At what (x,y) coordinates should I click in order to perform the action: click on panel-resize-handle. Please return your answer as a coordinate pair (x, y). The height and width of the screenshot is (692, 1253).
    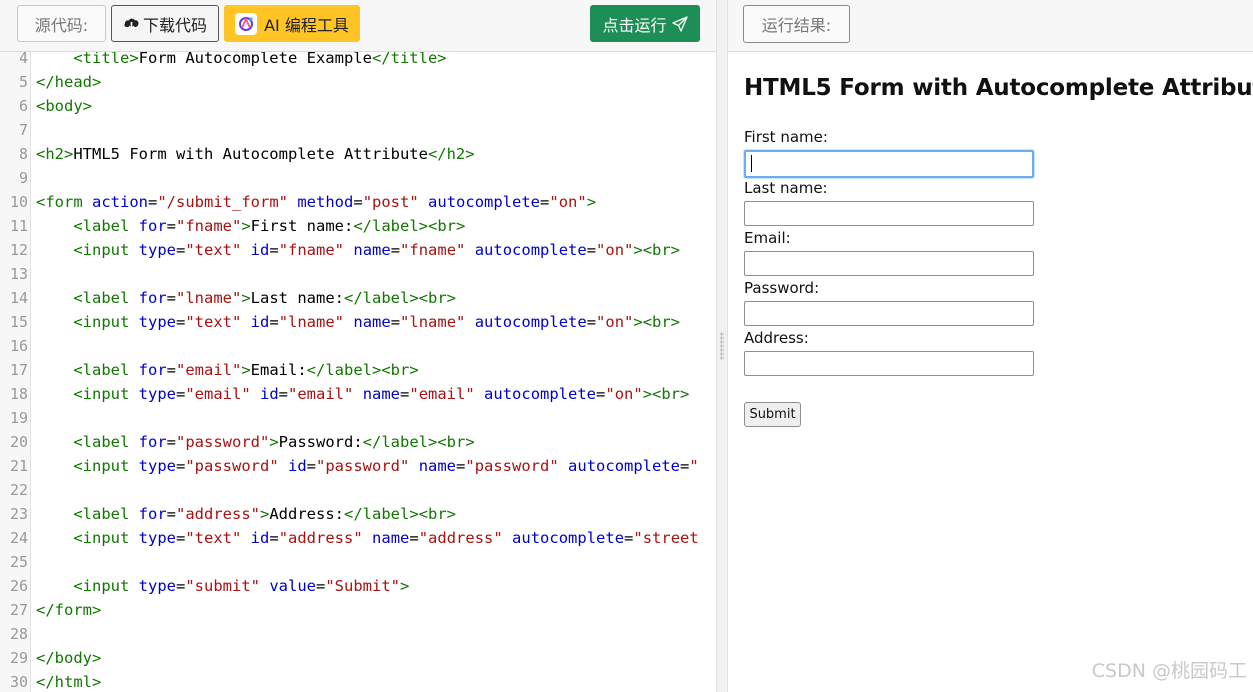
    Looking at the image, I should click on (722, 346).